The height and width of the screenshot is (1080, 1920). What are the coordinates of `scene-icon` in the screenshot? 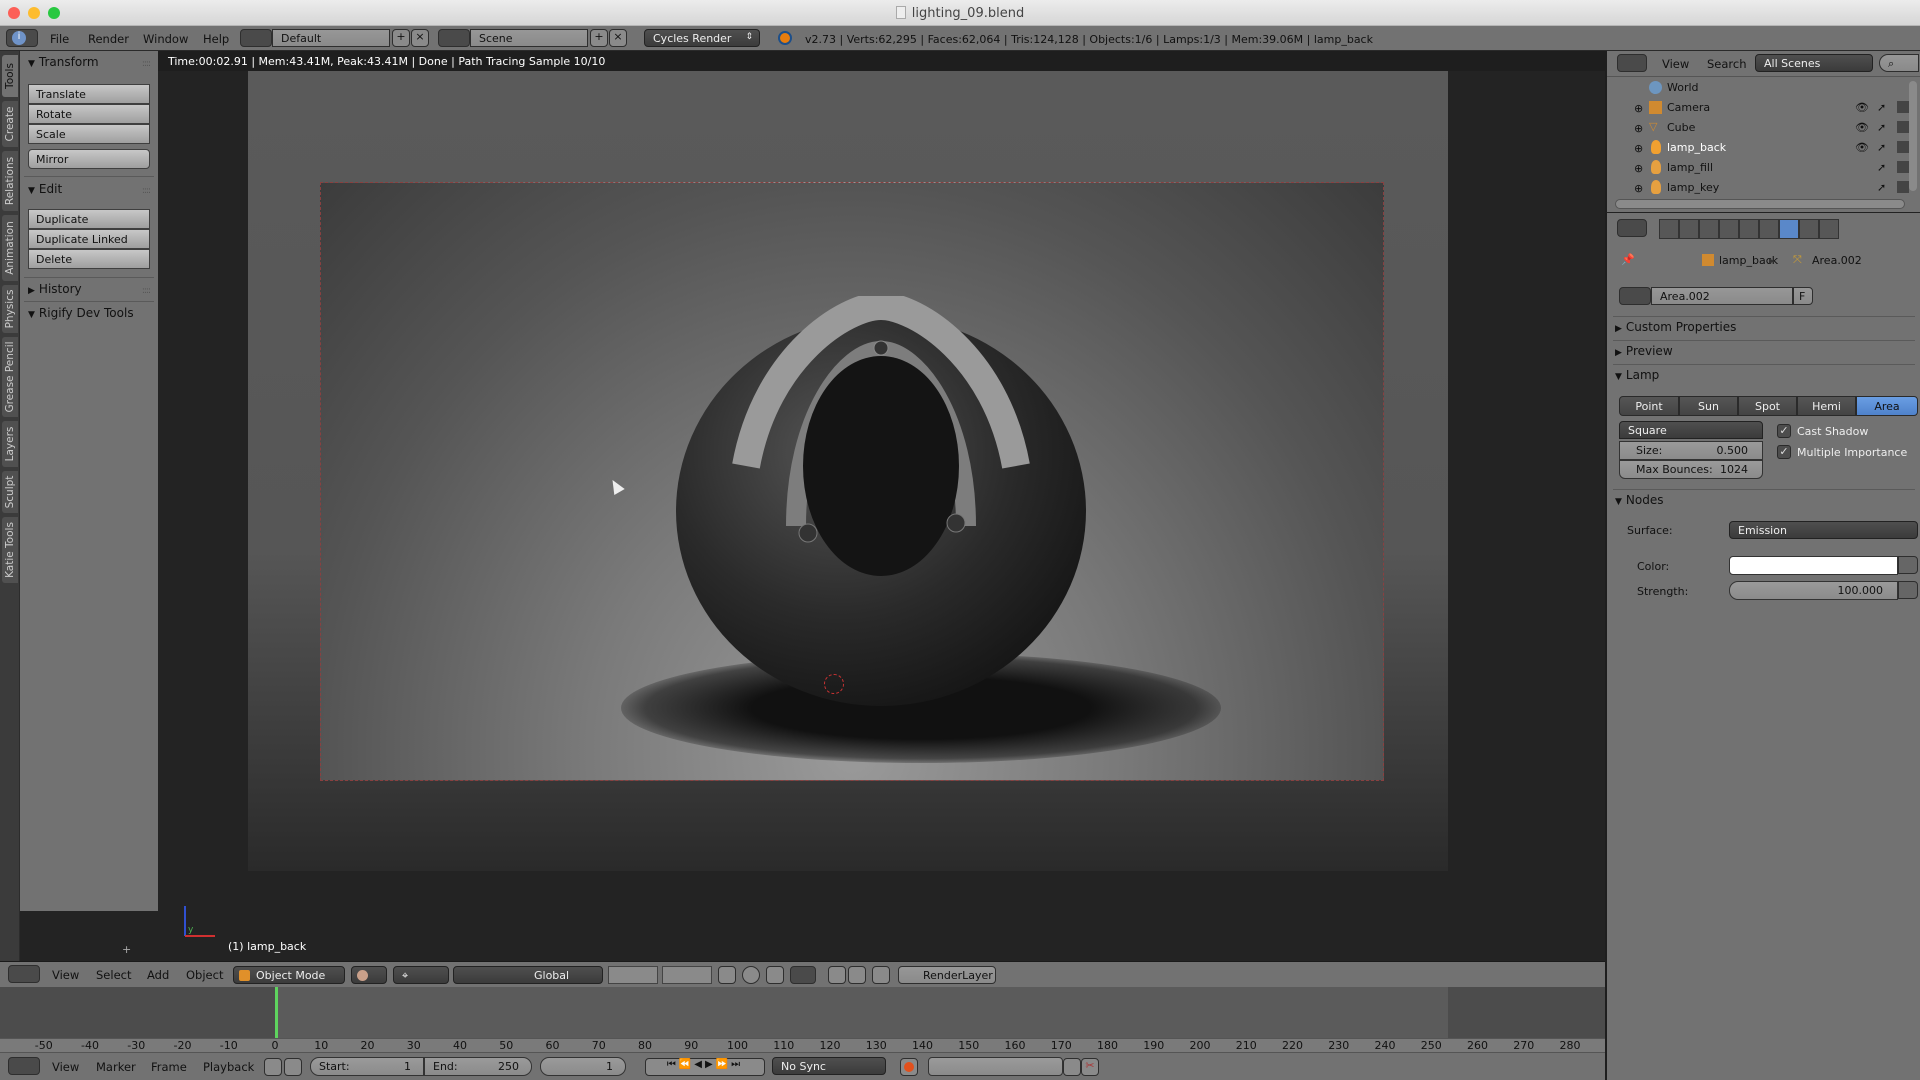 It's located at (454, 38).